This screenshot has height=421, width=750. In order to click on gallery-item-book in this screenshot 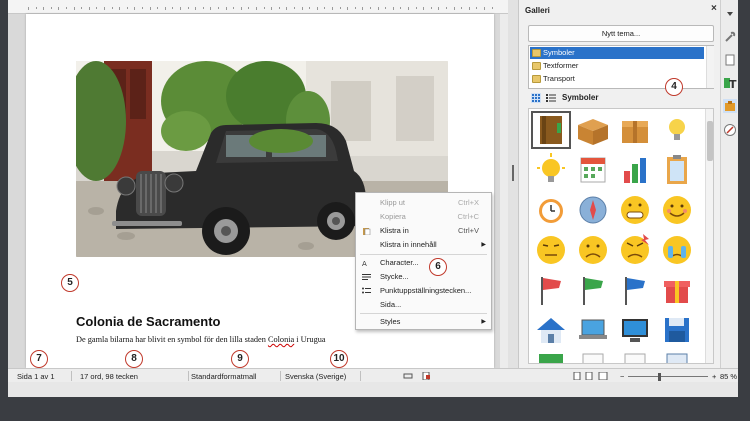, I will do `click(551, 130)`.